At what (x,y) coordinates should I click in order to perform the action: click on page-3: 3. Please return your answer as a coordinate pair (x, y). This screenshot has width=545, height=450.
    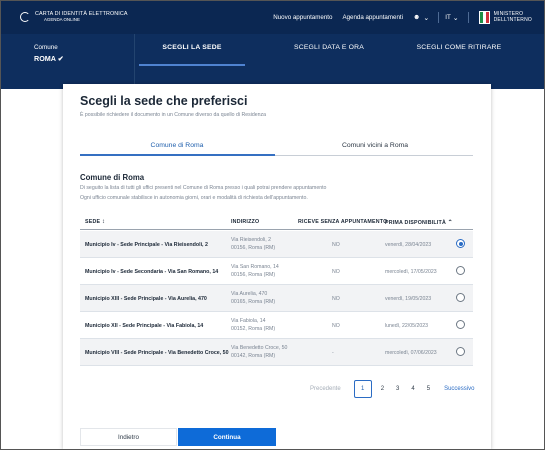
    Looking at the image, I should click on (397, 389).